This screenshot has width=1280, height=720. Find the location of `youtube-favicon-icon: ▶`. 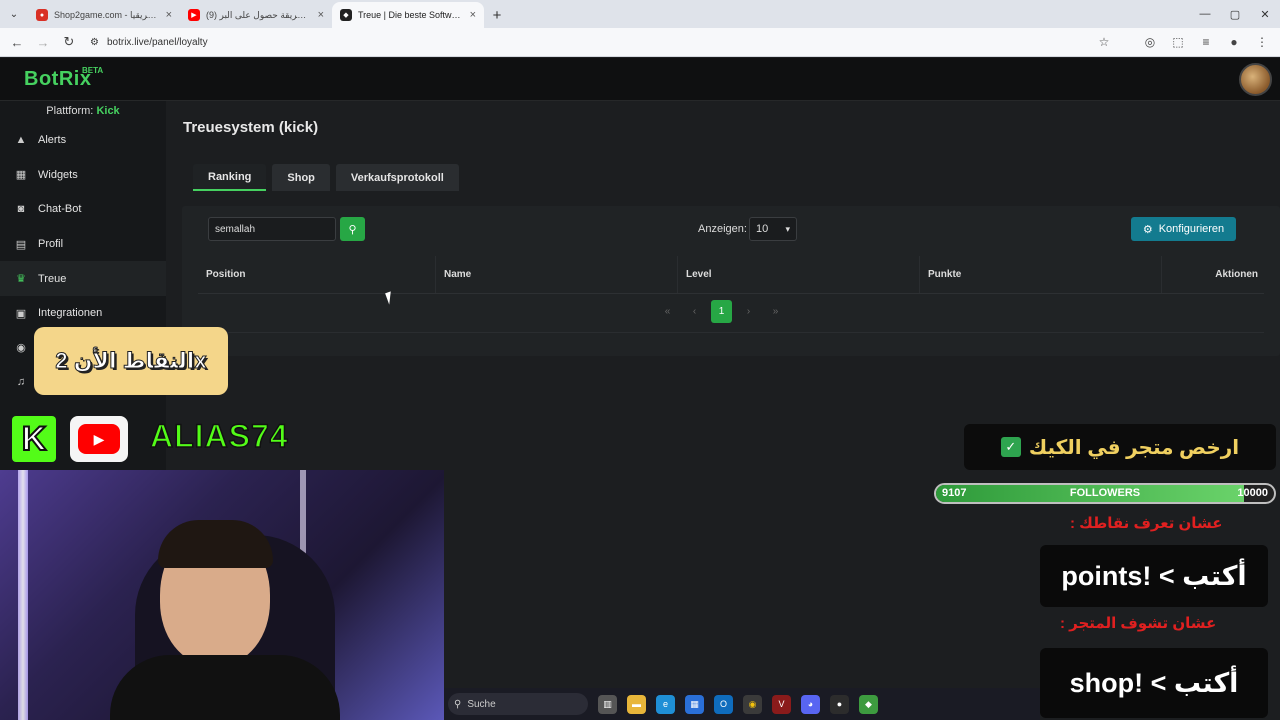

youtube-favicon-icon: ▶ is located at coordinates (194, 15).